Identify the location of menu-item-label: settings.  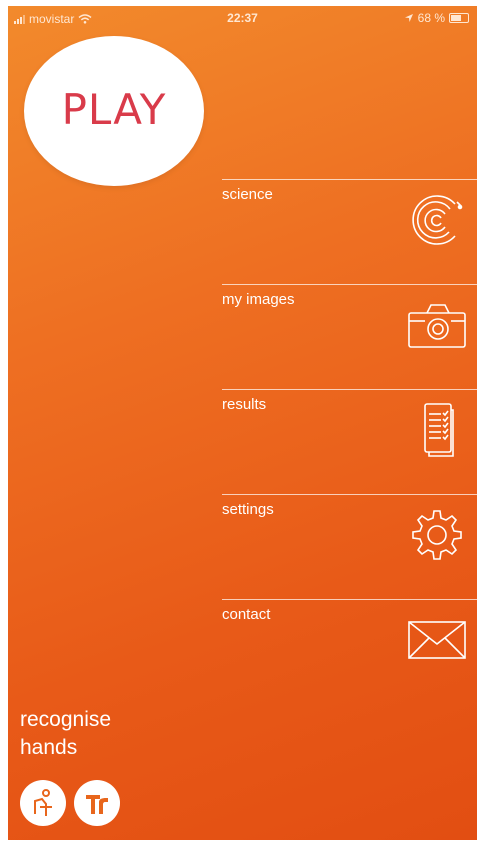
(248, 509).